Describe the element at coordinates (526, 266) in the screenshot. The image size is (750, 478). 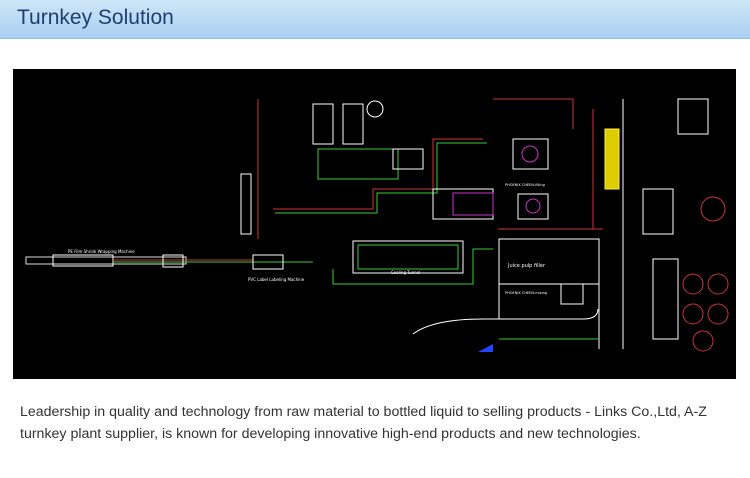
I see `label-filler: Juice pulp filler` at that location.